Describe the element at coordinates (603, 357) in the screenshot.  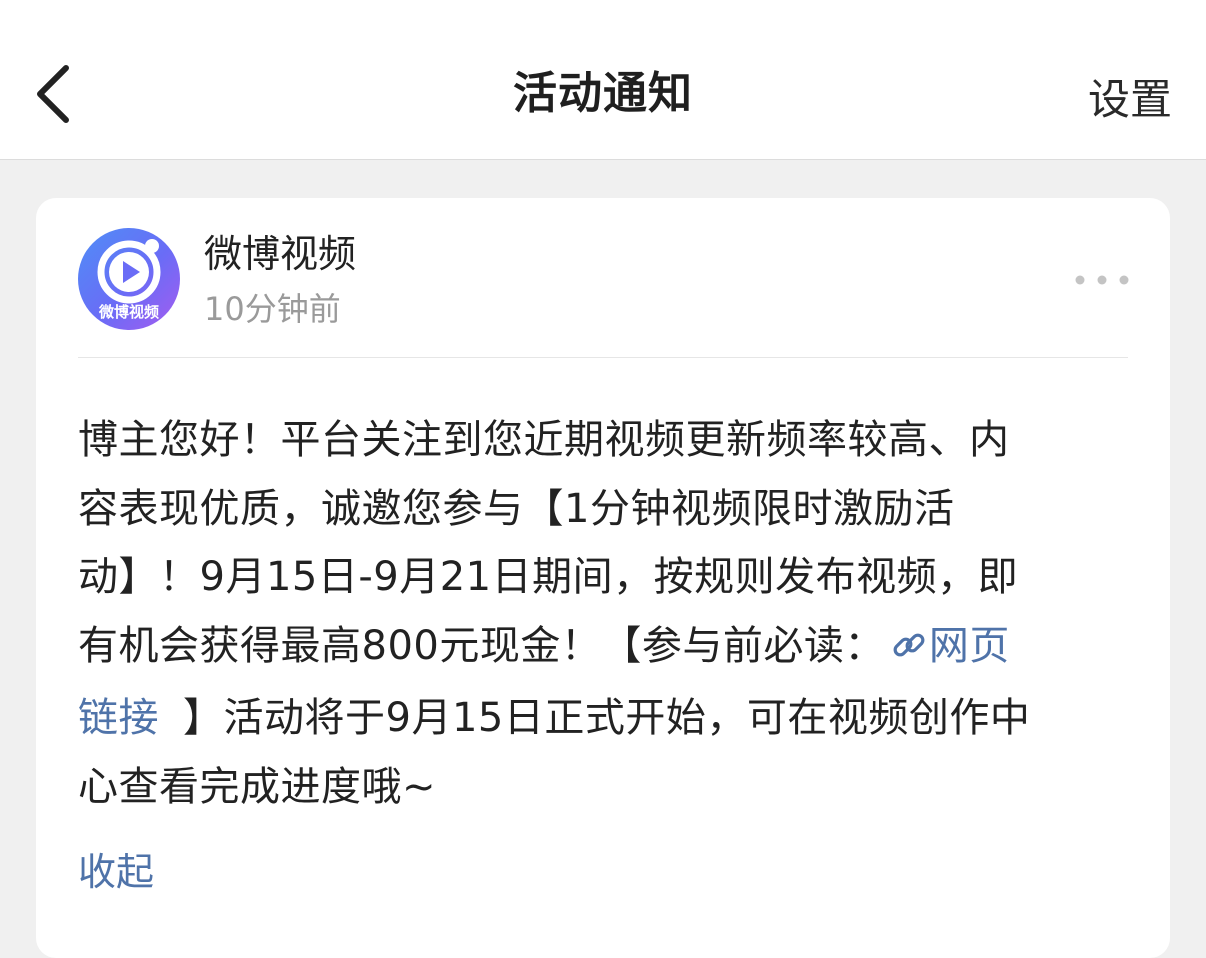
I see `header-divider` at that location.